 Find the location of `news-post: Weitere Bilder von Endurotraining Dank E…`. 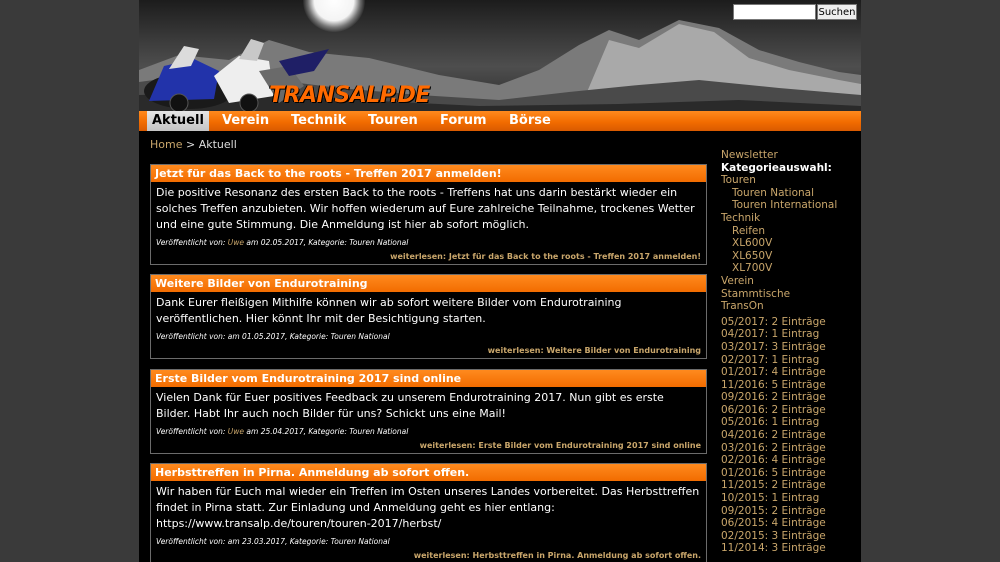

news-post: Weitere Bilder von Endurotraining Dank E… is located at coordinates (428, 316).